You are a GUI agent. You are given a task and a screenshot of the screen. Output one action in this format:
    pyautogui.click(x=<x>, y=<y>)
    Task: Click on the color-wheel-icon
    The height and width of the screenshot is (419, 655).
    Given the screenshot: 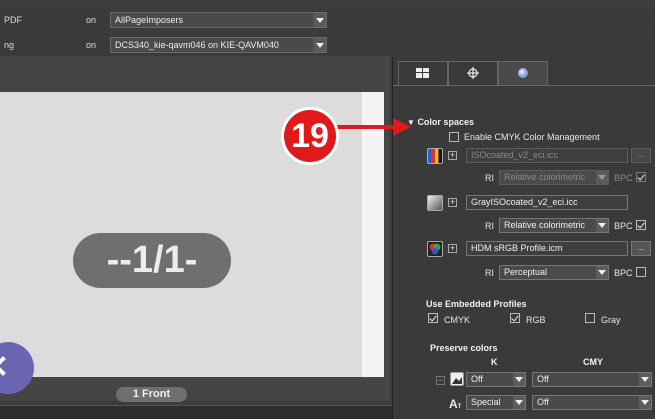 What is the action you would take?
    pyautogui.click(x=523, y=73)
    